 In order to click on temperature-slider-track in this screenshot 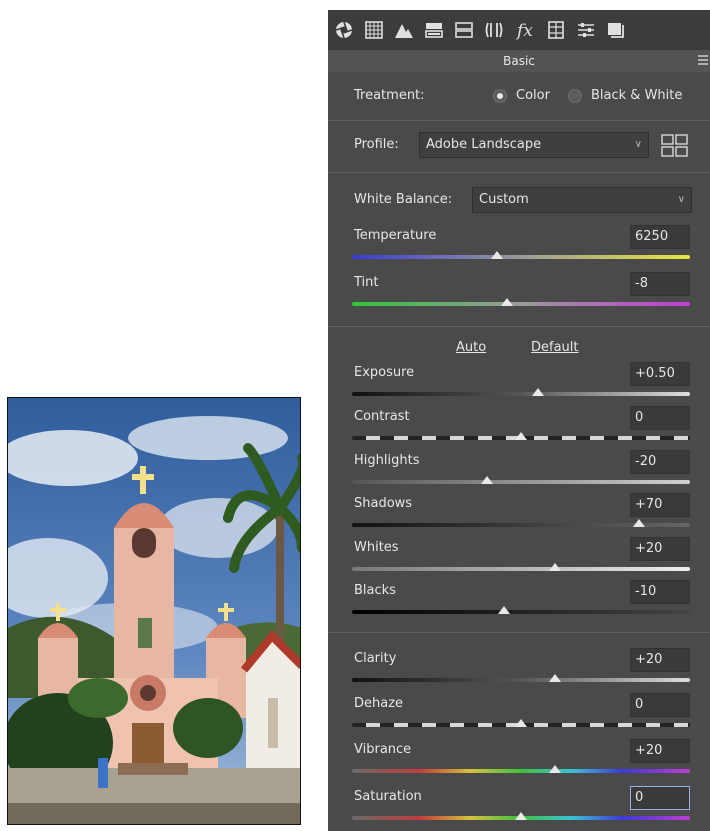, I will do `click(521, 257)`.